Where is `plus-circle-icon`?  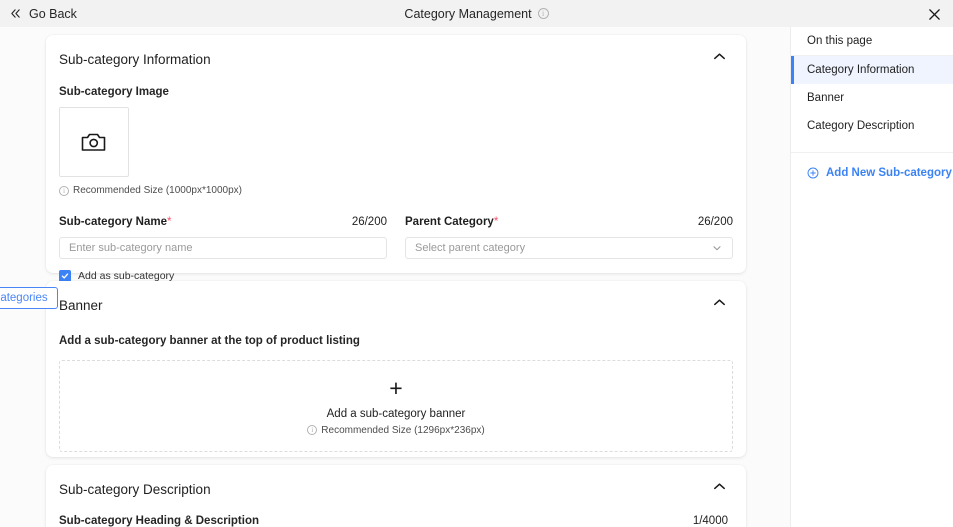
plus-circle-icon is located at coordinates (813, 173).